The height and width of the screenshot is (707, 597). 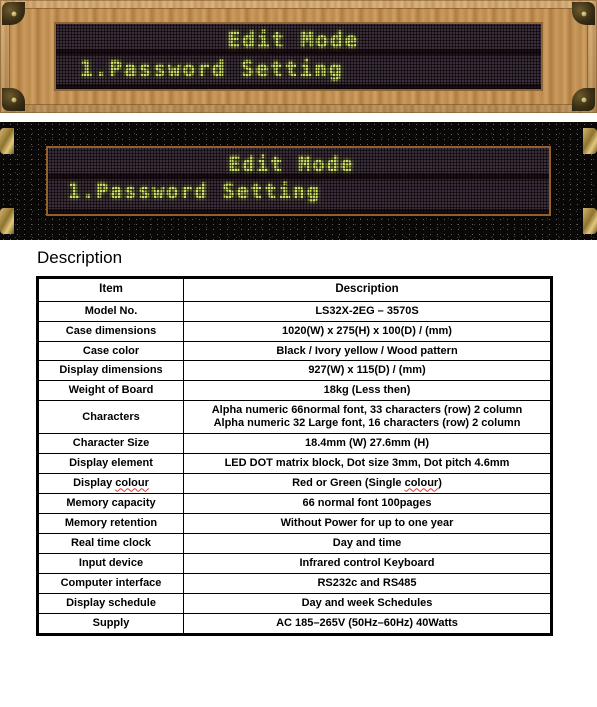 I want to click on row-item-label: Case color, so click(x=110, y=351).